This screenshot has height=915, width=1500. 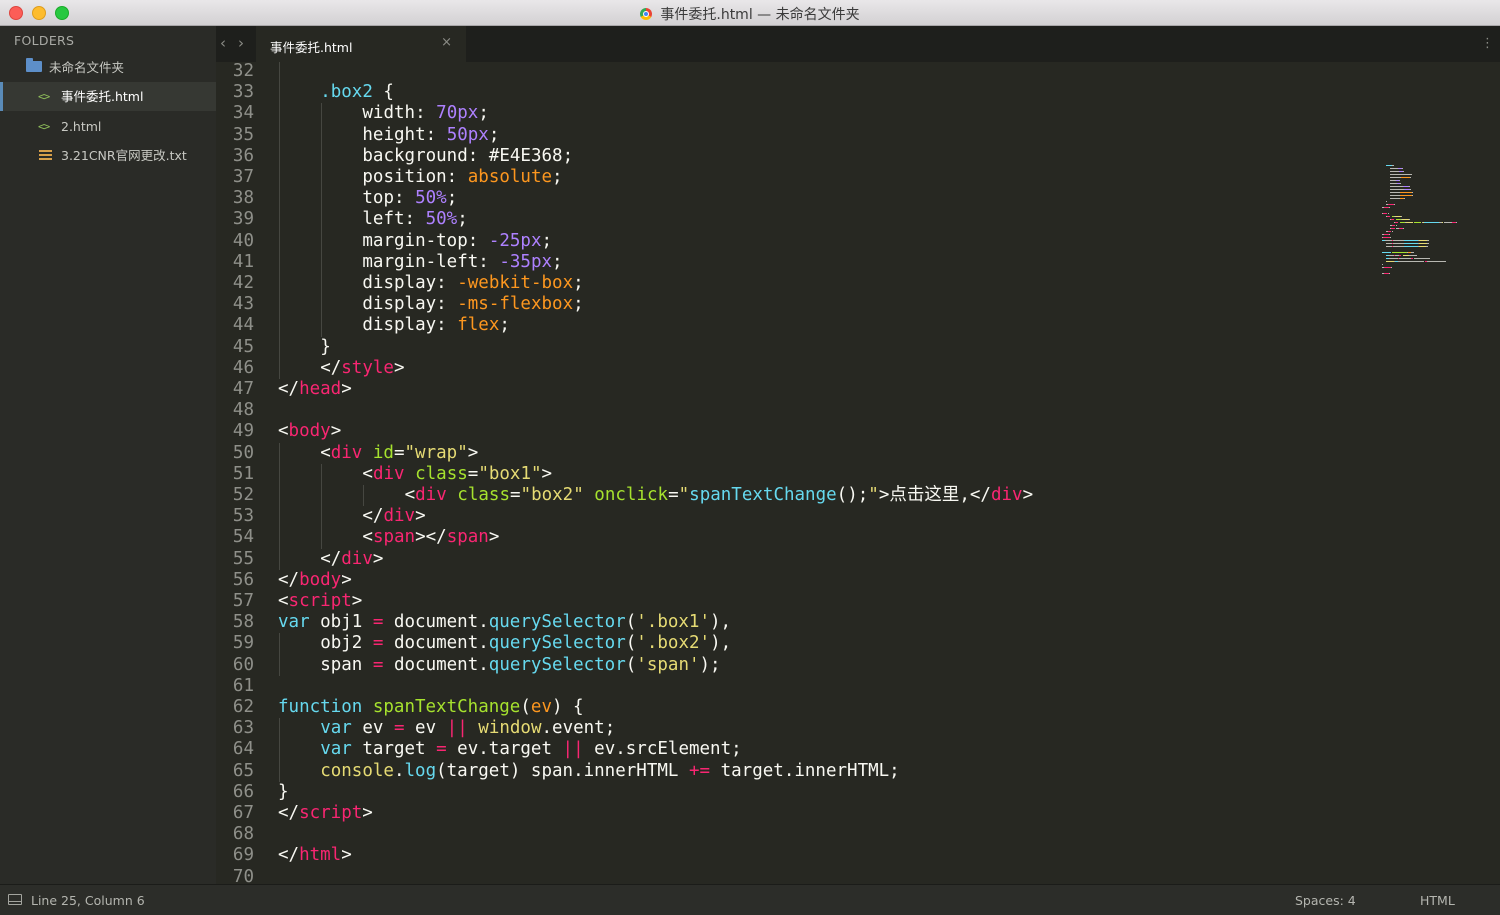 I want to click on syntax-selector: HTML, so click(x=1437, y=900).